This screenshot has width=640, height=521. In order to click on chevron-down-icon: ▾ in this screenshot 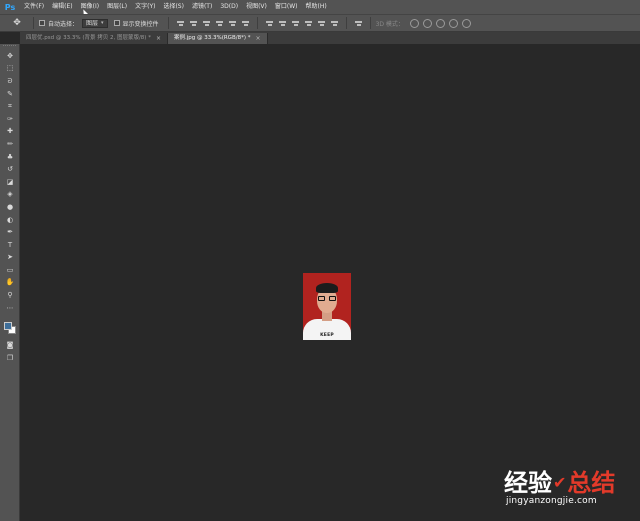, I will do `click(102, 22)`.